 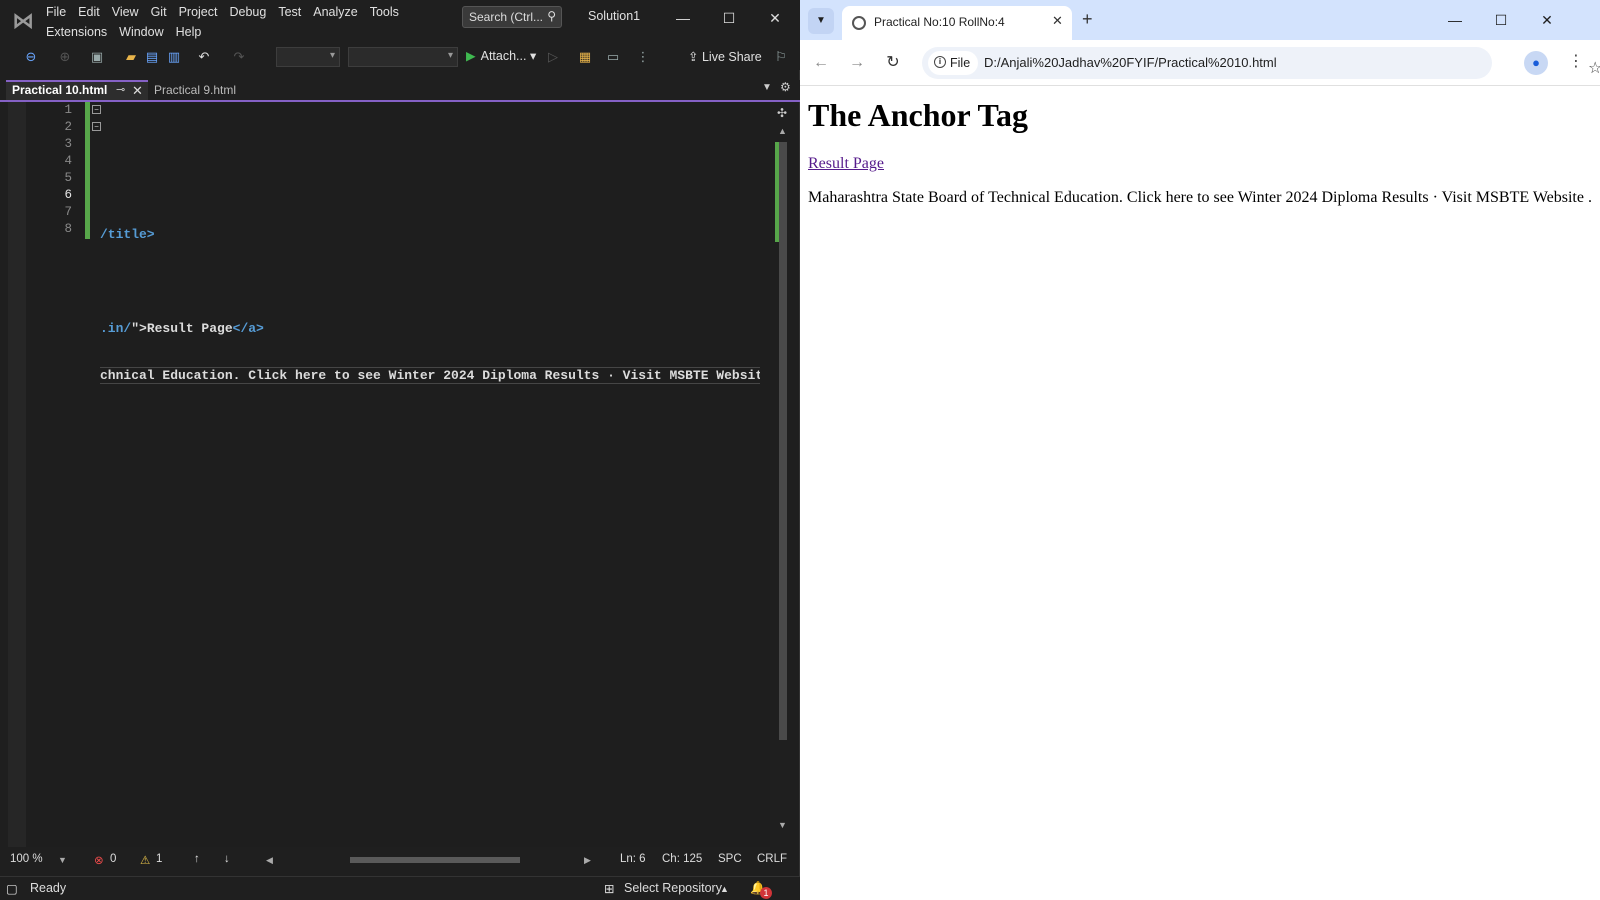 What do you see at coordinates (198, 12) in the screenshot?
I see `menu-project: Project` at bounding box center [198, 12].